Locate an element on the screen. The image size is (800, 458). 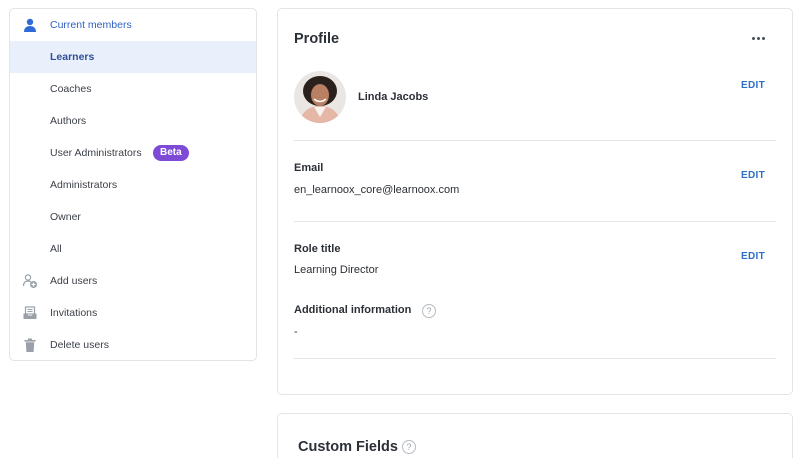
sidebar-item-all: All is located at coordinates (133, 249).